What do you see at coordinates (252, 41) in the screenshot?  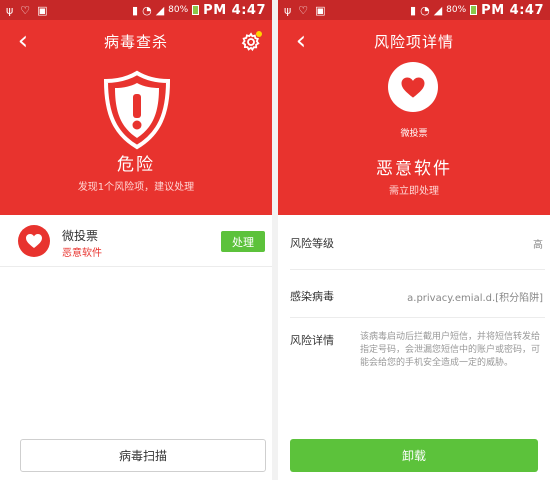 I see `gear-icon` at bounding box center [252, 41].